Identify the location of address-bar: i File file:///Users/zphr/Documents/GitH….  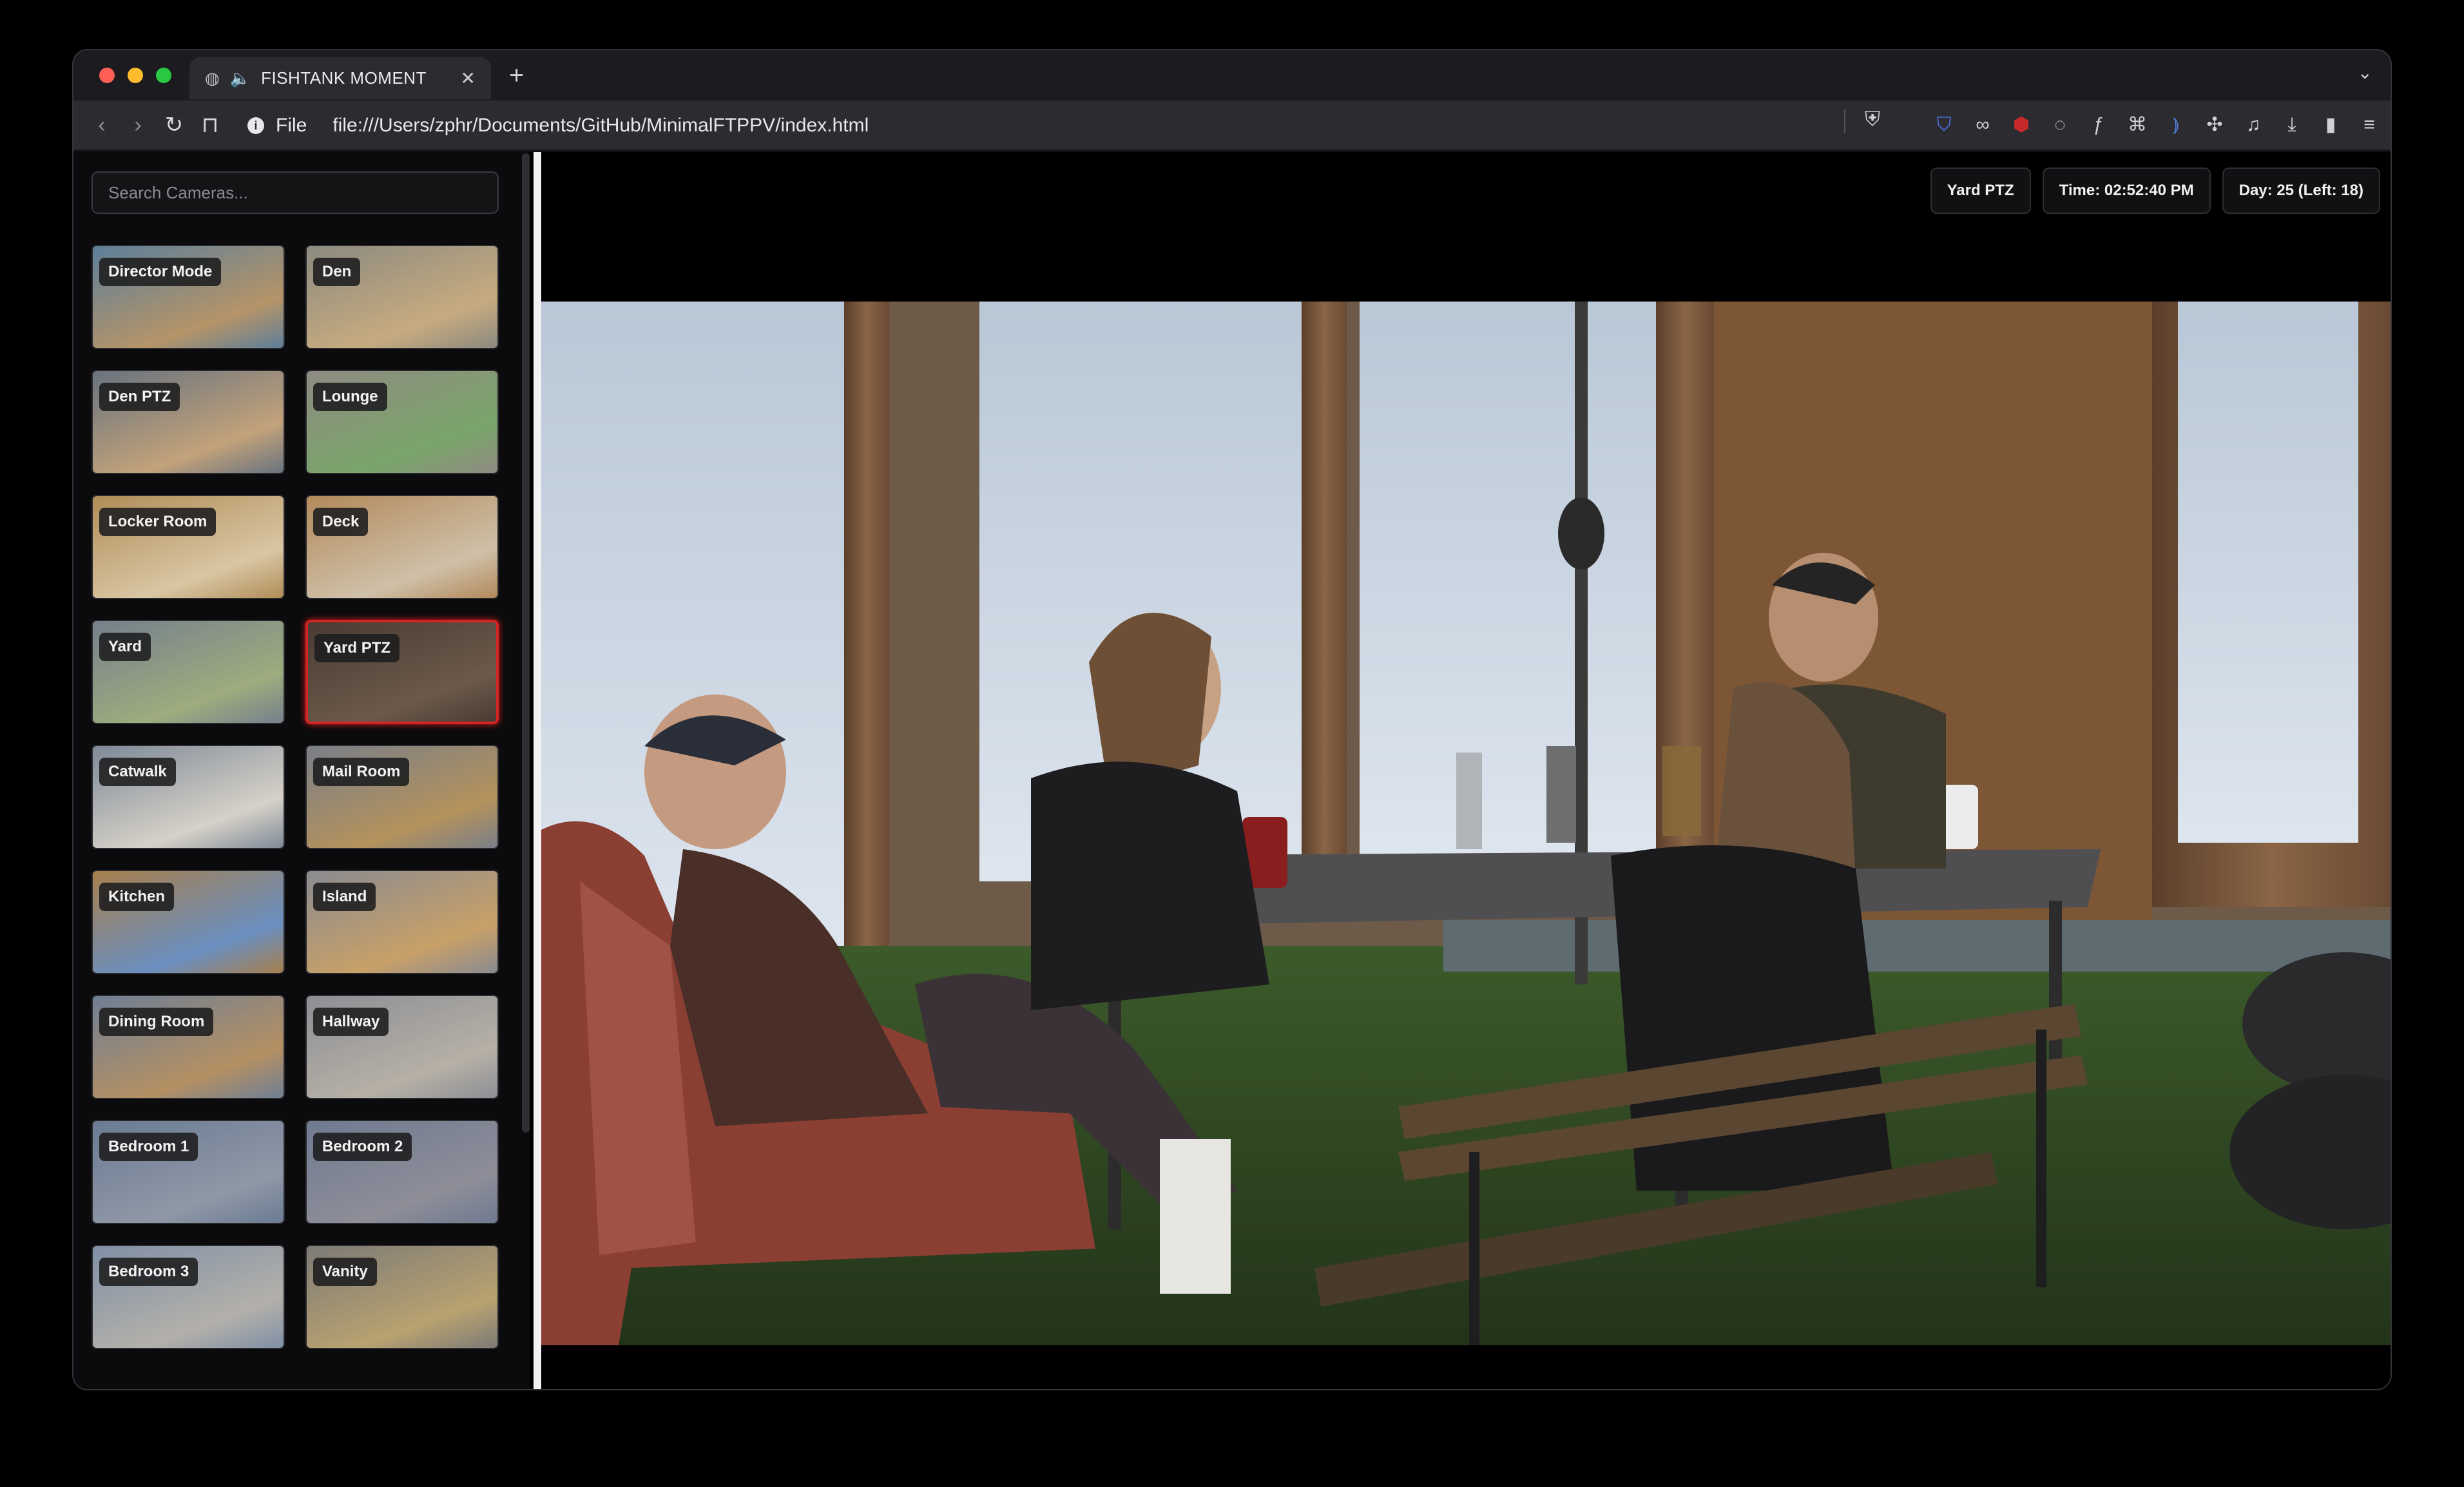
(1072, 125).